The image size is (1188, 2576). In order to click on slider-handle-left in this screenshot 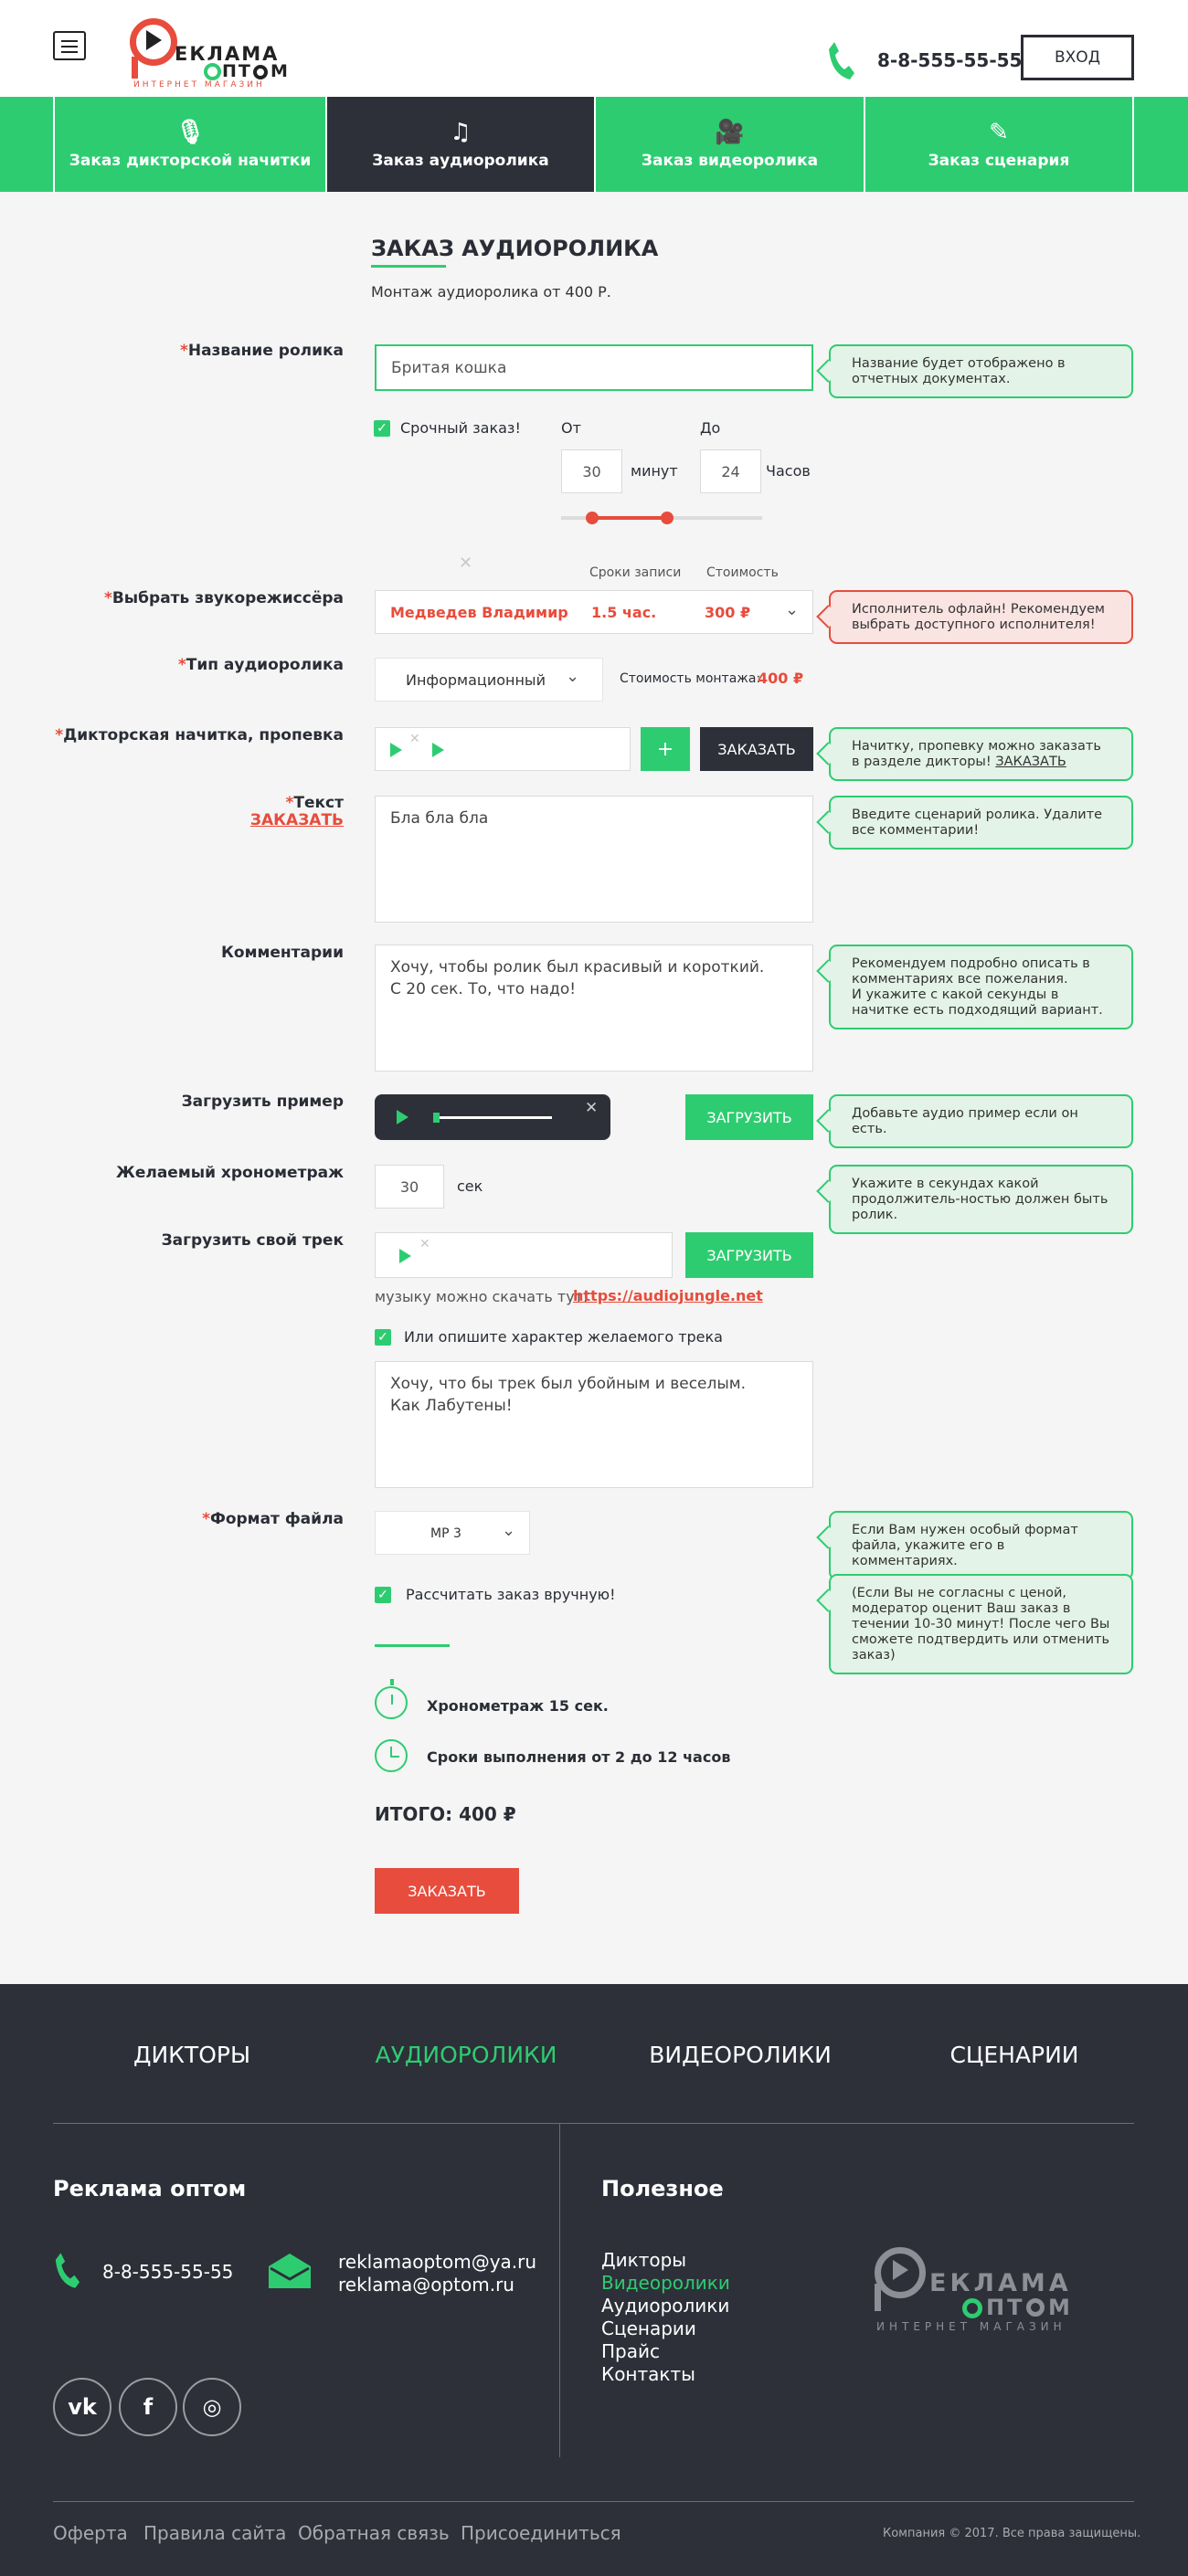, I will do `click(593, 518)`.